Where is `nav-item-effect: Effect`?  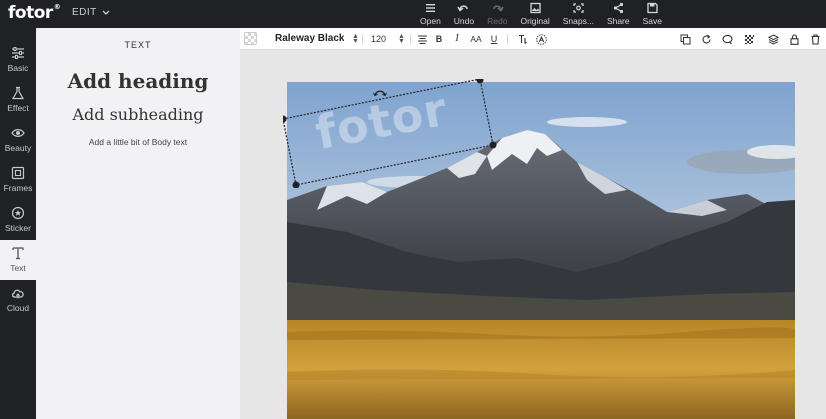
nav-item-effect: Effect is located at coordinates (18, 100).